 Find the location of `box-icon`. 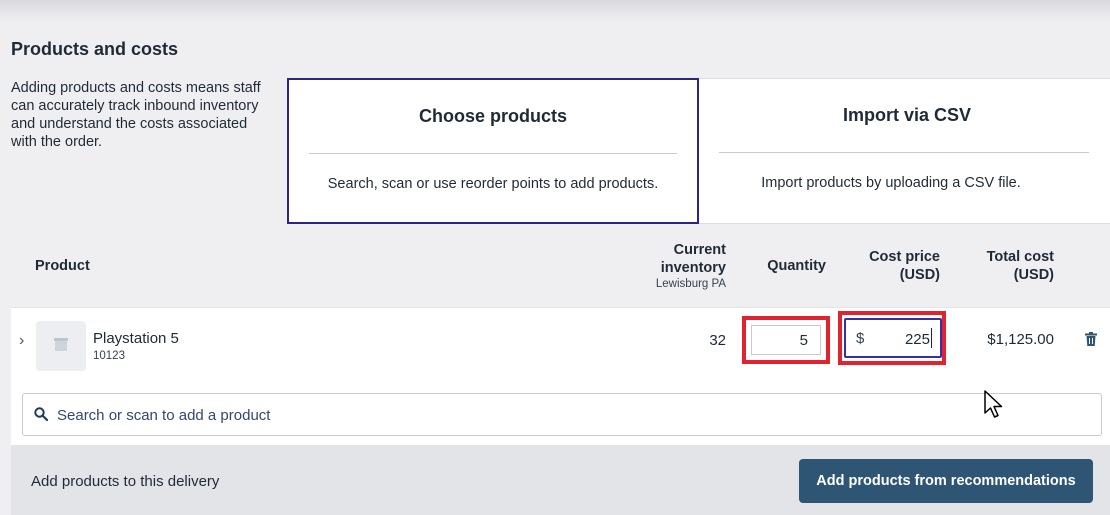

box-icon is located at coordinates (61, 344).